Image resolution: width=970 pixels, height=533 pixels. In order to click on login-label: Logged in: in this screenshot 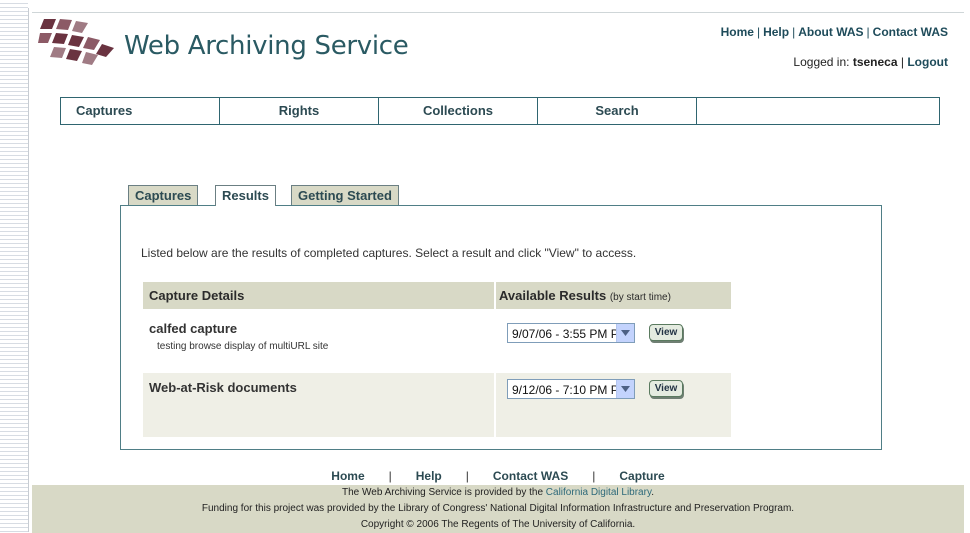, I will do `click(821, 62)`.